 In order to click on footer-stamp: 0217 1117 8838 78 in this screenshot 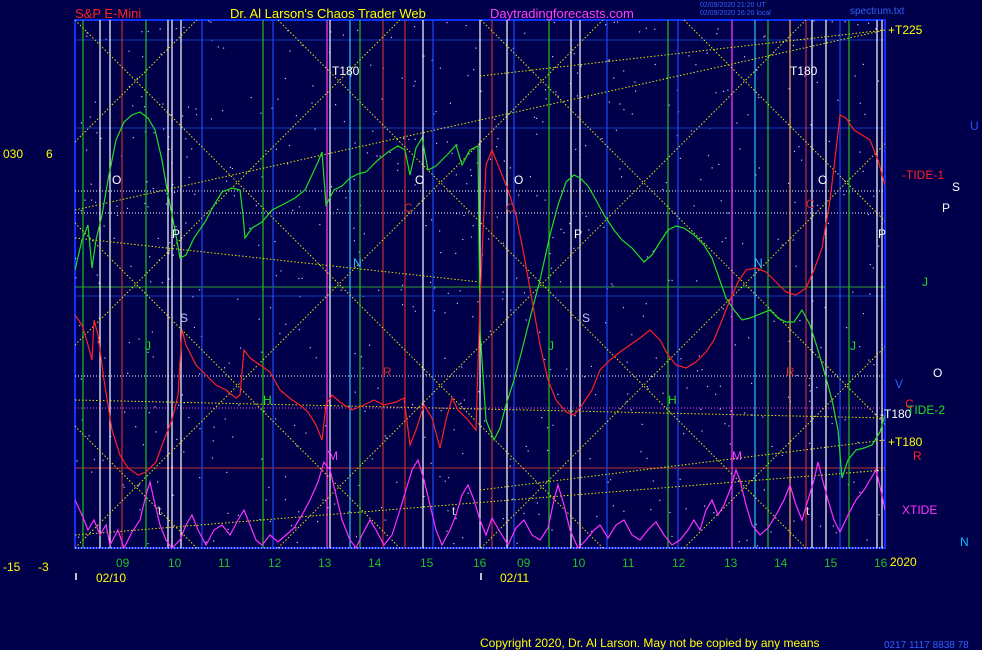, I will do `click(926, 645)`.